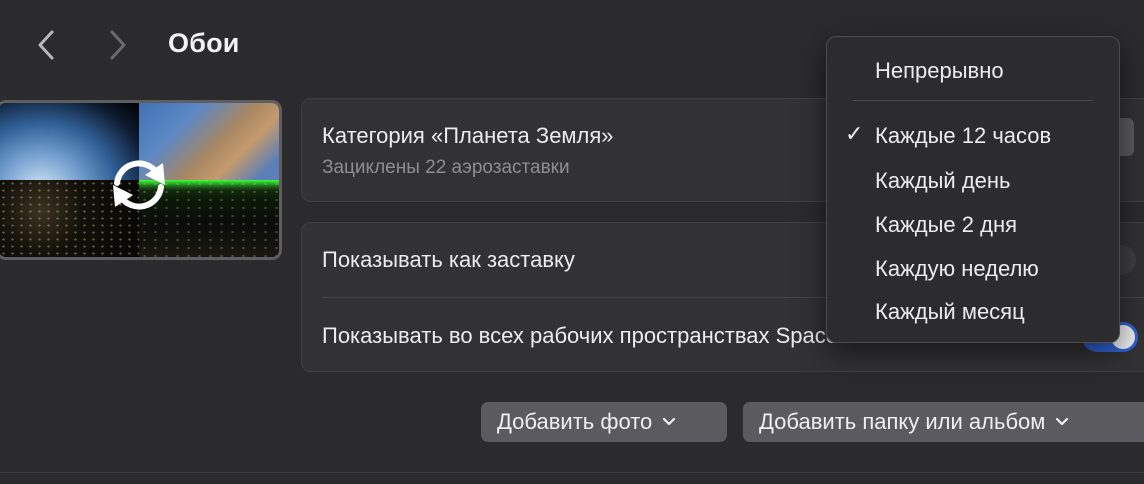  What do you see at coordinates (575, 421) in the screenshot?
I see `add-photo-label: Добавить фото` at bounding box center [575, 421].